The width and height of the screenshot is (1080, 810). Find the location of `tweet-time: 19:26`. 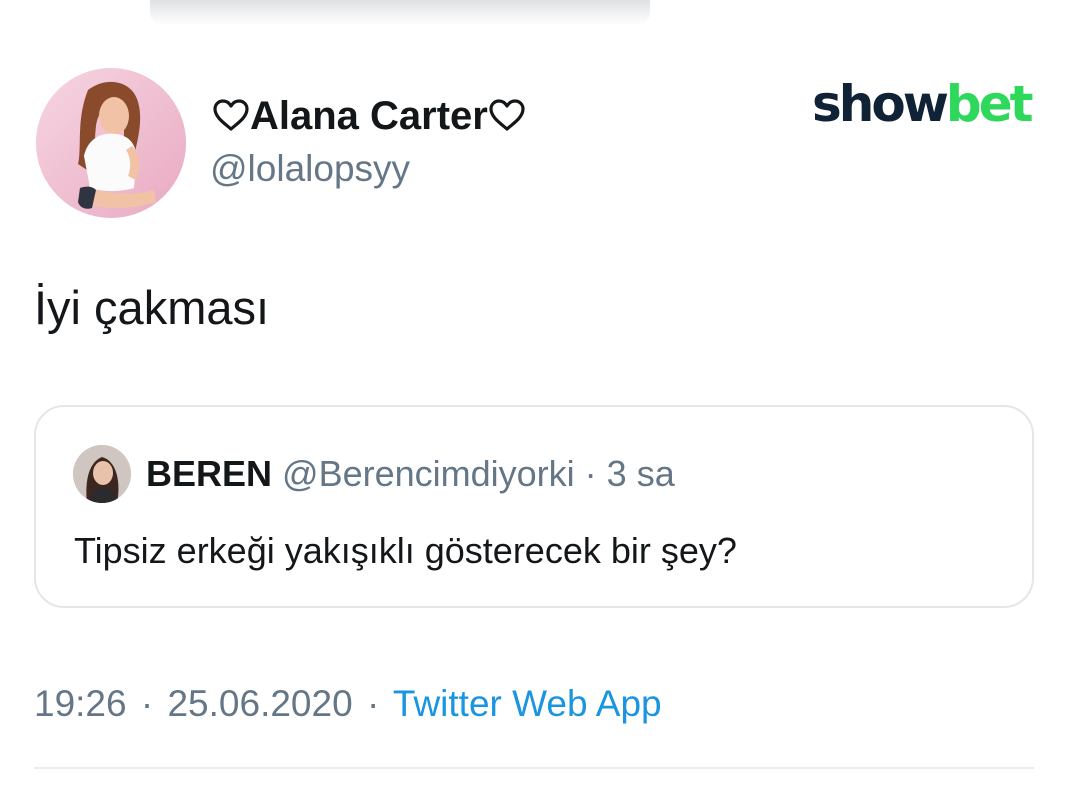

tweet-time: 19:26 is located at coordinates (80, 703).